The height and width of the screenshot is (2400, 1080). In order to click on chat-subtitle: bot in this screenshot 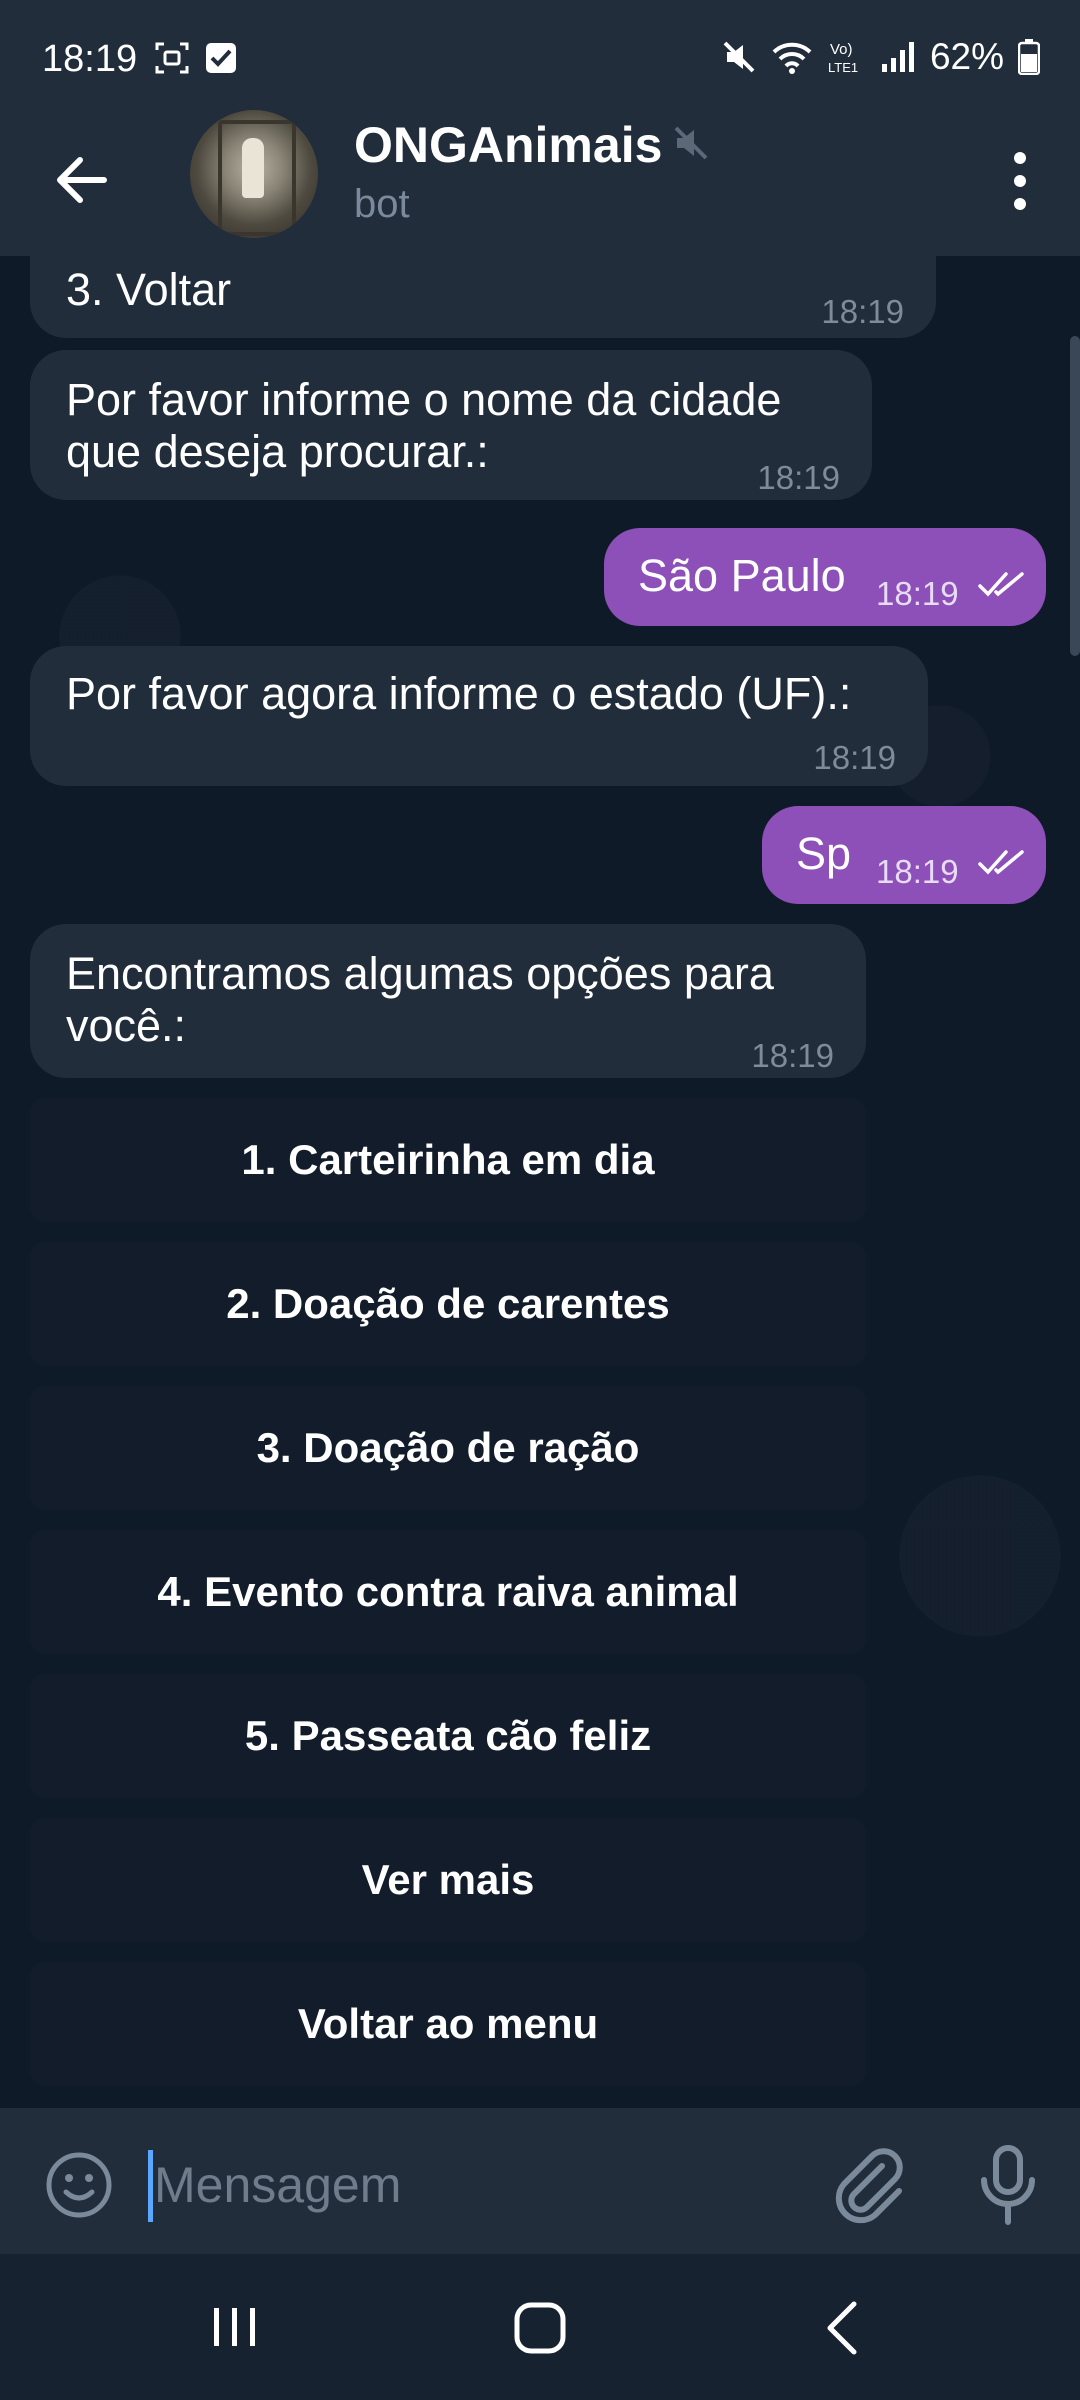, I will do `click(382, 204)`.